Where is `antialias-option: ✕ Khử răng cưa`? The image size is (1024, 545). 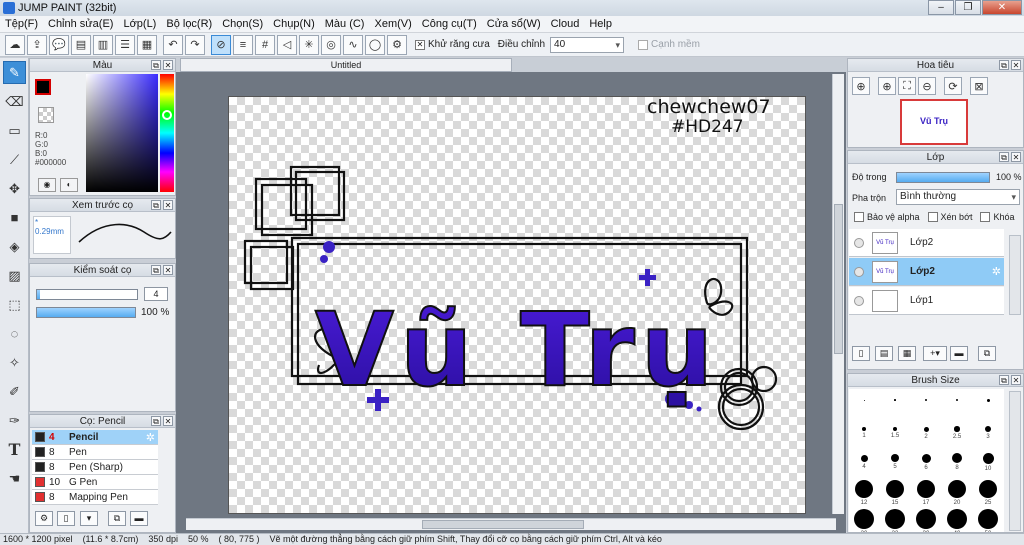
antialias-option: ✕ Khử răng cưa is located at coordinates (452, 44).